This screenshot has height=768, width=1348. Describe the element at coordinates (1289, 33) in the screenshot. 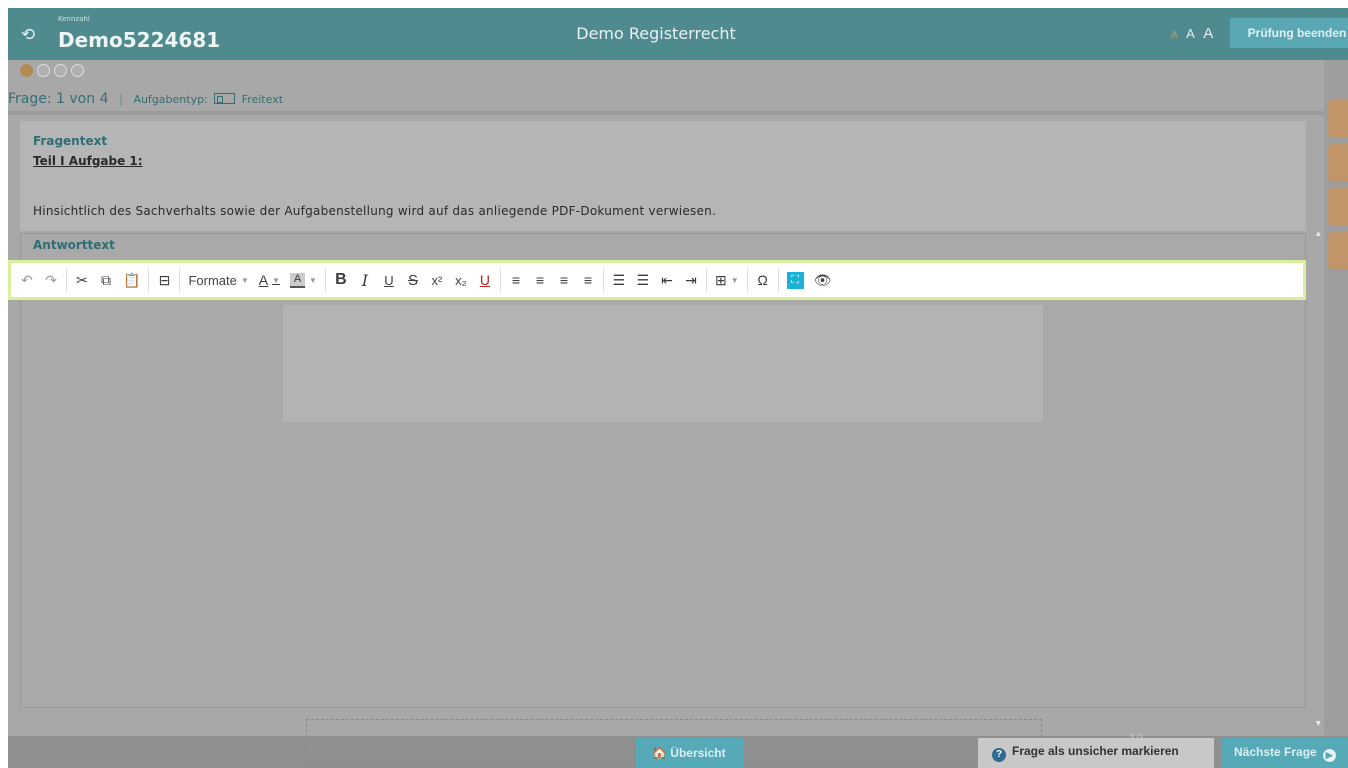

I see `end-exam-button: Prüfung beenden` at that location.